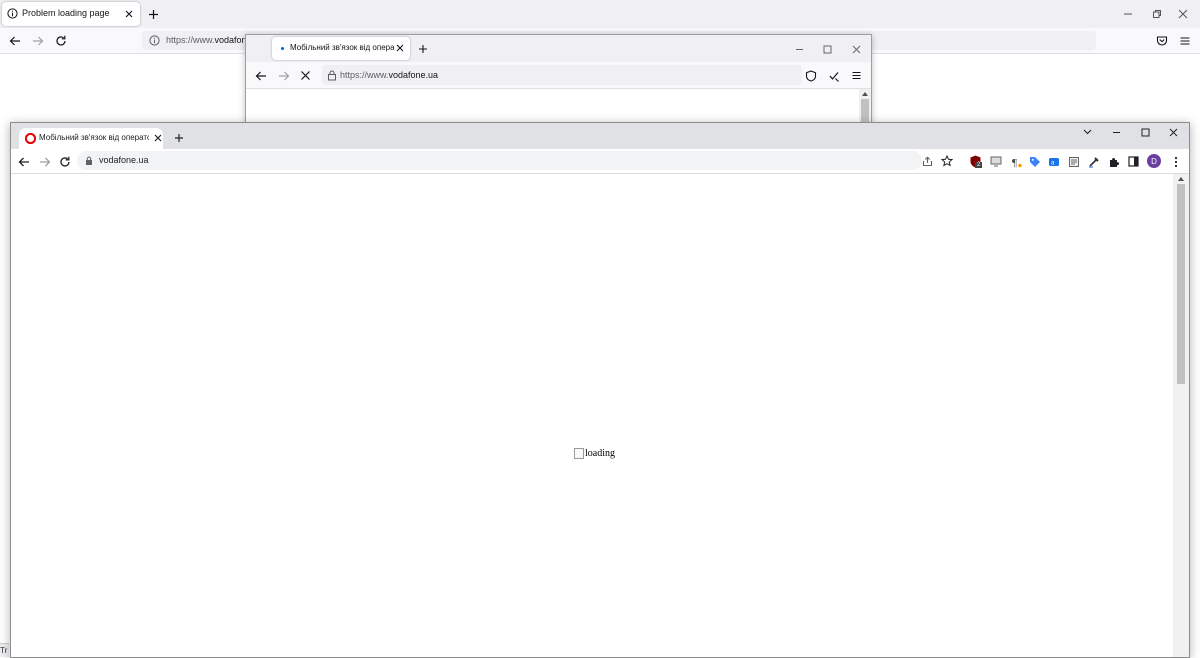 This screenshot has width=1200, height=658. What do you see at coordinates (1157, 14) in the screenshot?
I see `restore-icon` at bounding box center [1157, 14].